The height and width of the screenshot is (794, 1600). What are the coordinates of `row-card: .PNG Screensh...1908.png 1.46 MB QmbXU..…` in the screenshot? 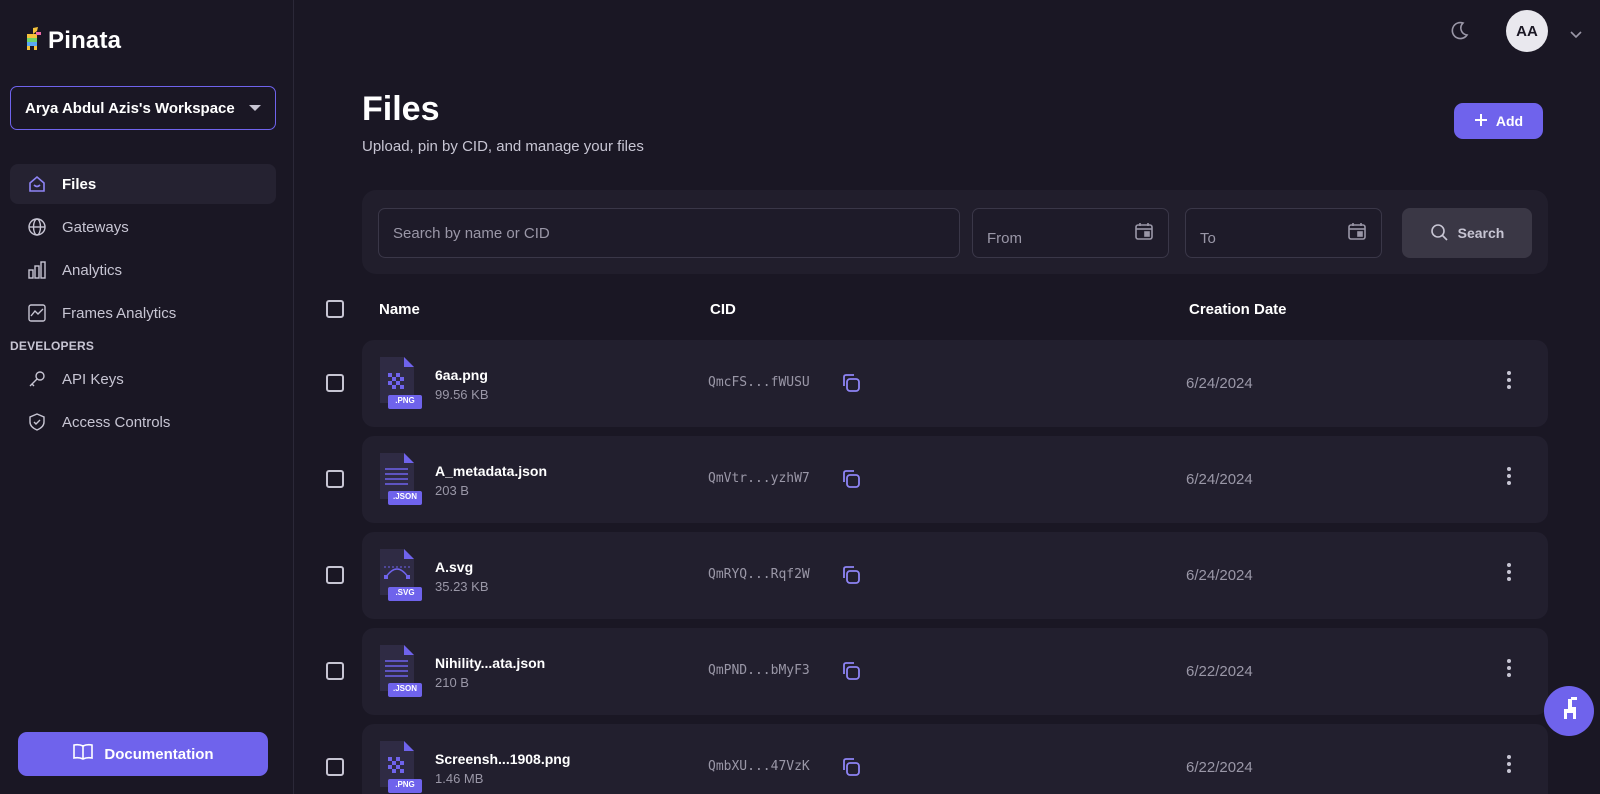 It's located at (955, 759).